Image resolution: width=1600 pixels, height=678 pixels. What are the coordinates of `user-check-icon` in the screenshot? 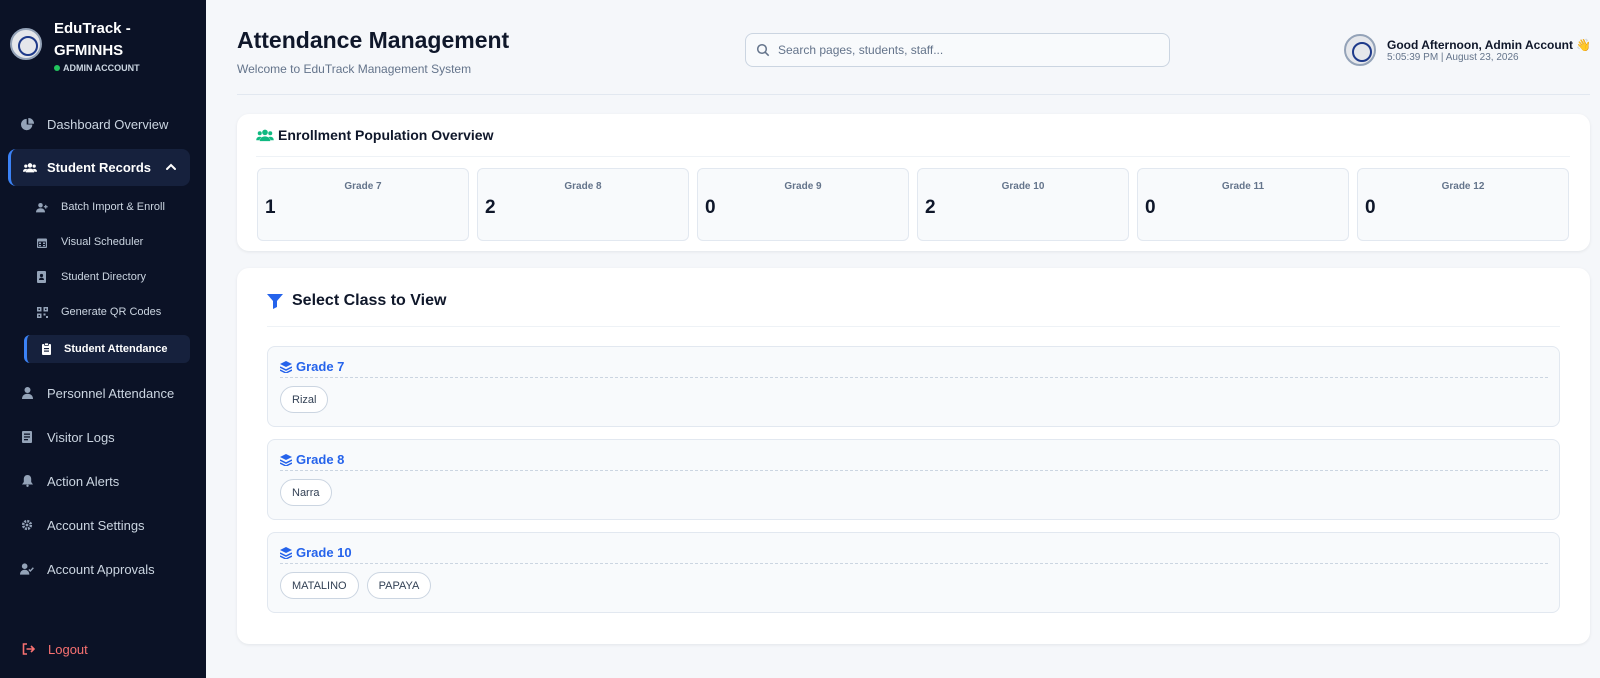 It's located at (27, 569).